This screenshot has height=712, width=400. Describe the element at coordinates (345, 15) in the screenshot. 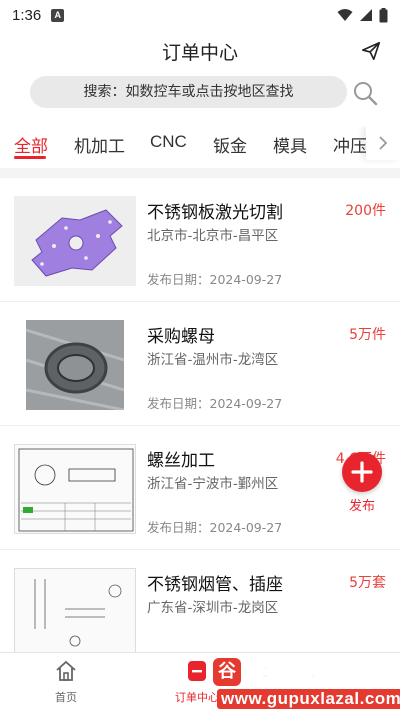

I see `wifi-icon` at that location.